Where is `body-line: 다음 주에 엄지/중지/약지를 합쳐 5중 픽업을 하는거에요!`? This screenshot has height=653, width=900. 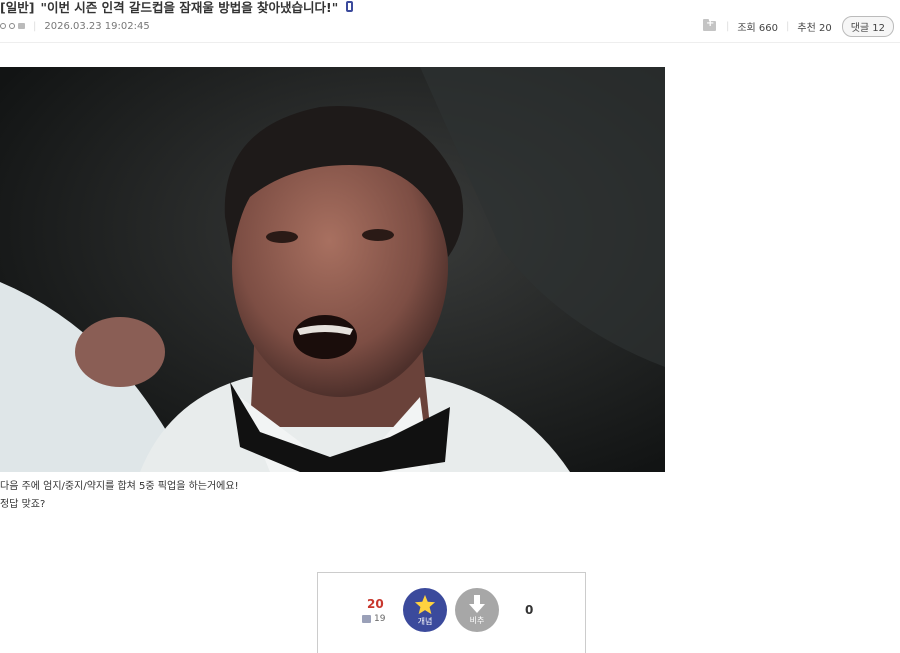 body-line: 다음 주에 엄지/중지/약지를 합쳐 5중 픽업을 하는거에요! is located at coordinates (119, 486).